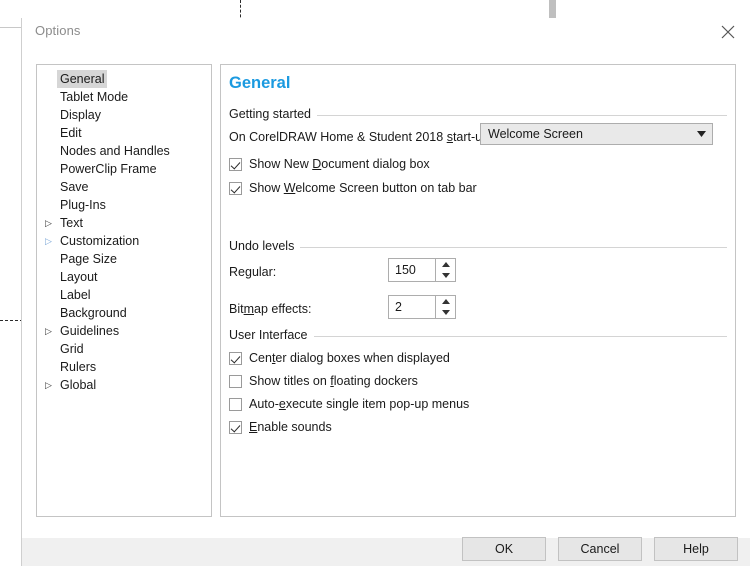 The width and height of the screenshot is (750, 566). Describe the element at coordinates (339, 164) in the screenshot. I see `checkbox-label: Show New Document dialog box` at that location.